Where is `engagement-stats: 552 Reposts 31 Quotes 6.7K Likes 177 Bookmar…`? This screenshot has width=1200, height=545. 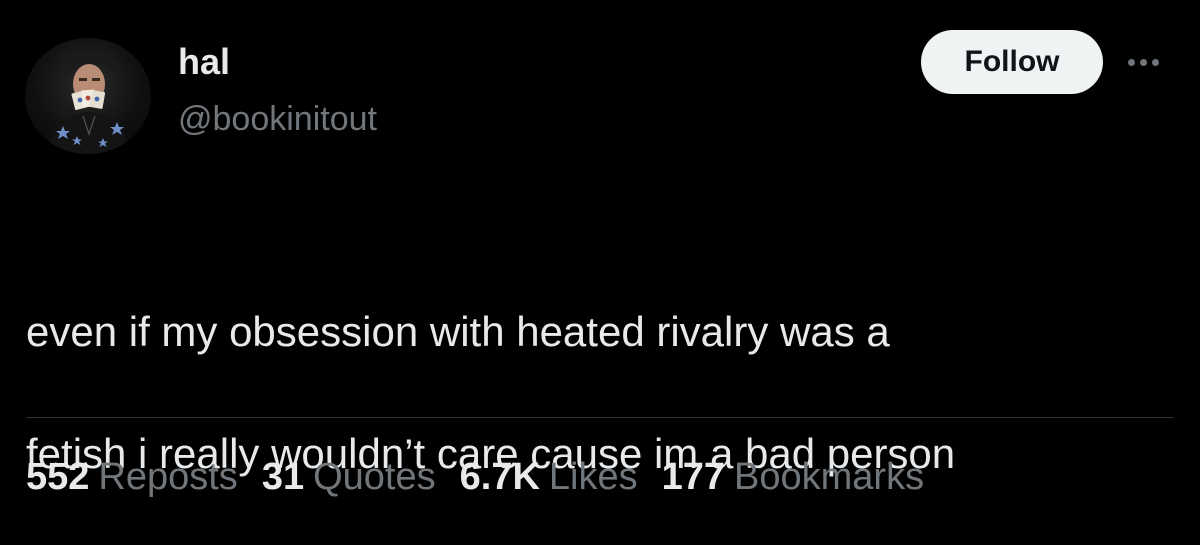
engagement-stats: 552 Reposts 31 Quotes 6.7K Likes 177 Bookmar… is located at coordinates (487, 477).